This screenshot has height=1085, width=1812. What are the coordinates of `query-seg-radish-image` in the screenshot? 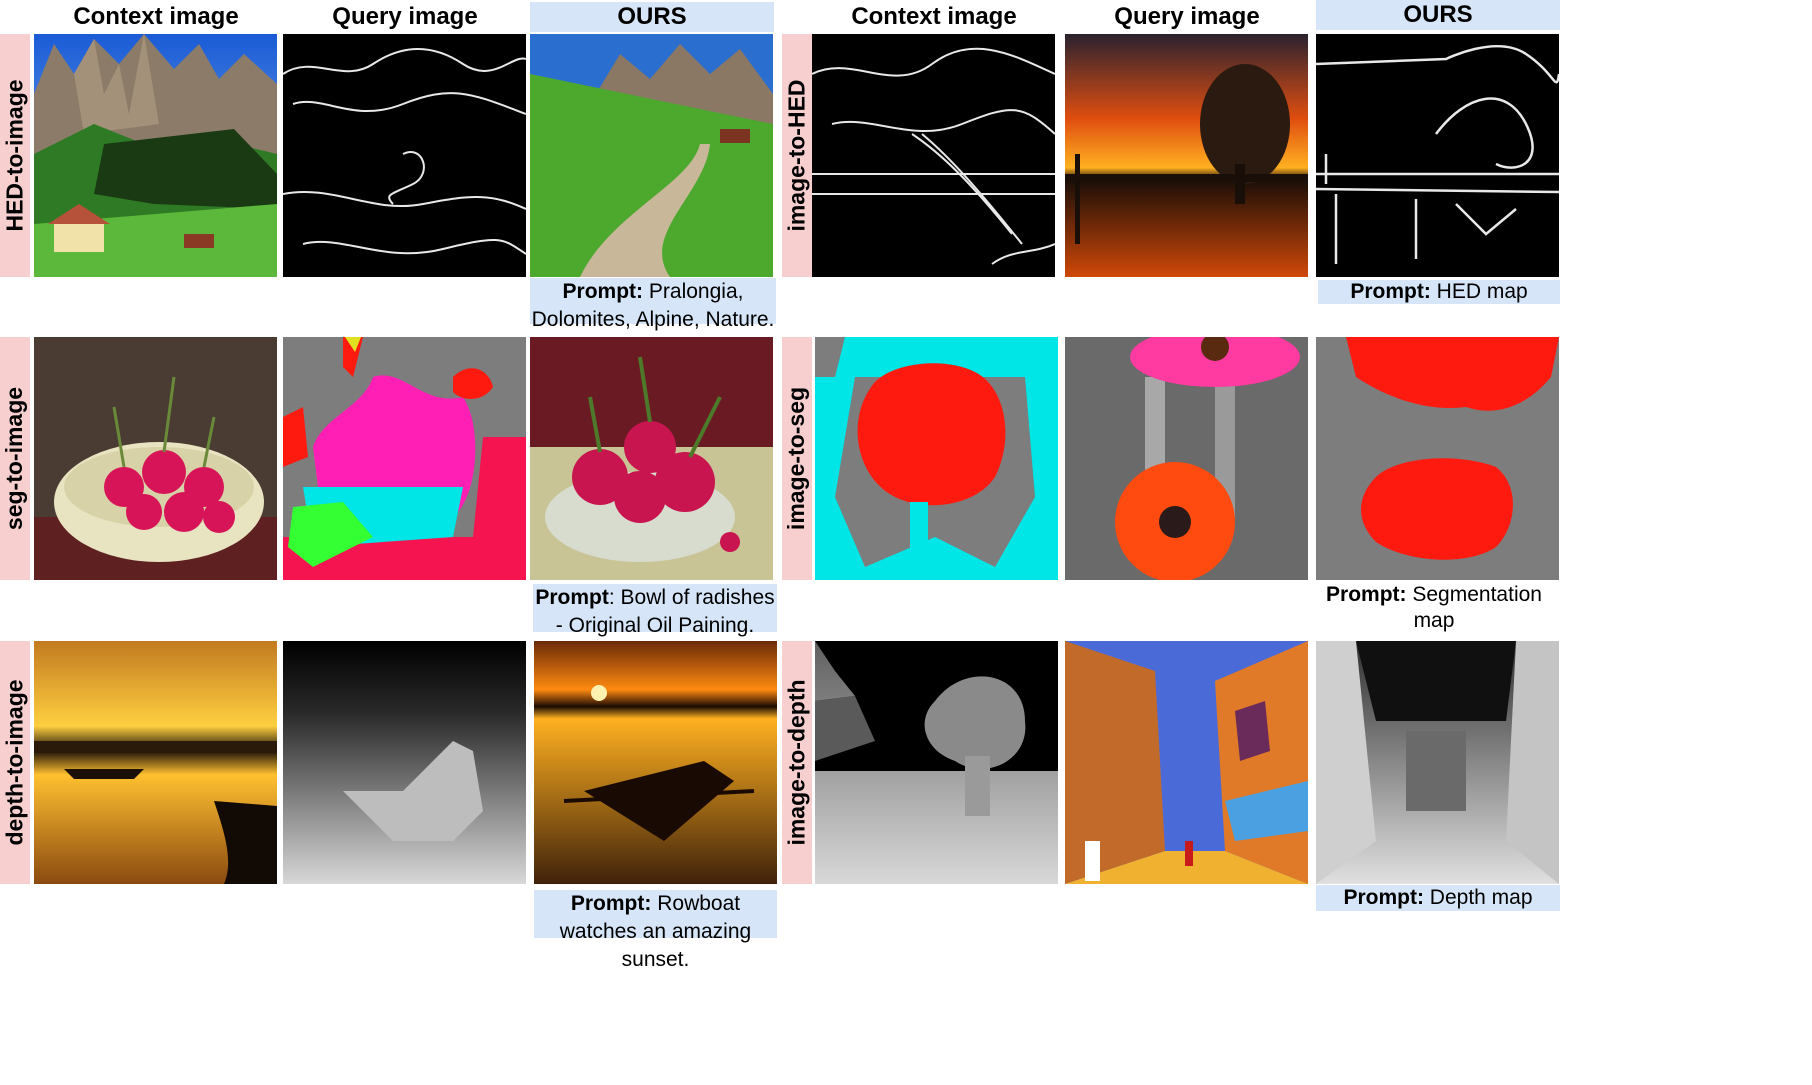 It's located at (404, 458).